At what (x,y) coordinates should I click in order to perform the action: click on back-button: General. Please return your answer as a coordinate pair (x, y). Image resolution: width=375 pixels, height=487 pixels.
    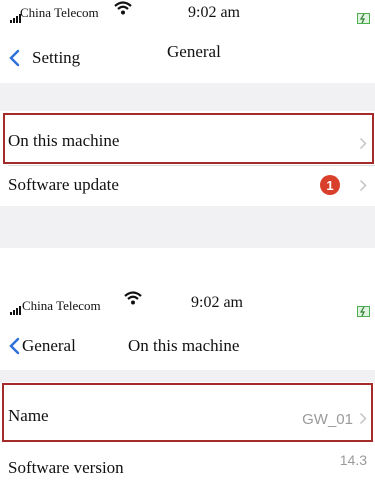
    Looking at the image, I should click on (42, 346).